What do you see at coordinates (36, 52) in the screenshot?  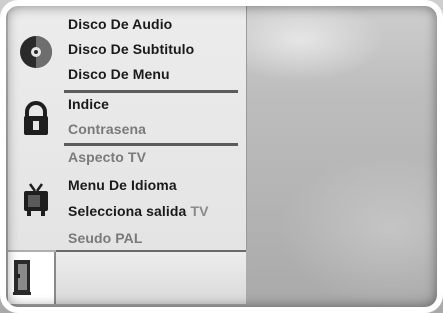 I see `disc-icon` at bounding box center [36, 52].